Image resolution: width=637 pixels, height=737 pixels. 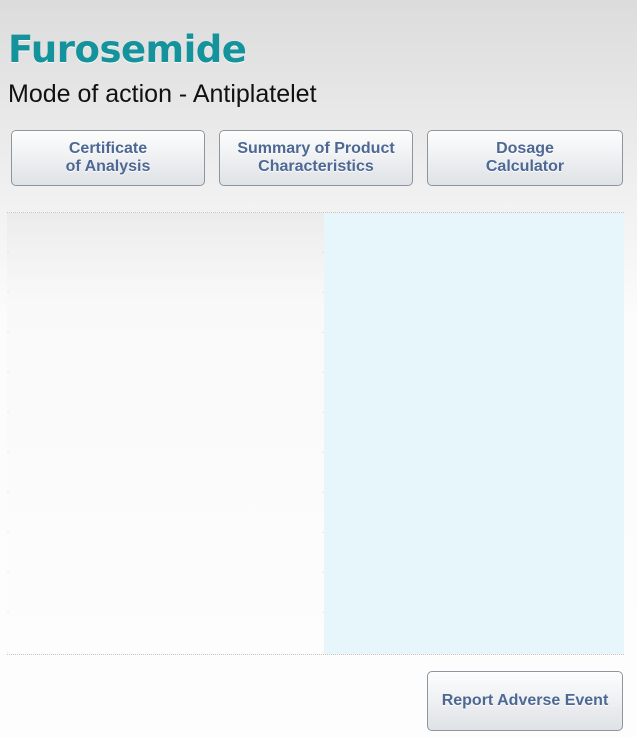 What do you see at coordinates (525, 148) in the screenshot?
I see `button-label-line: Dosage` at bounding box center [525, 148].